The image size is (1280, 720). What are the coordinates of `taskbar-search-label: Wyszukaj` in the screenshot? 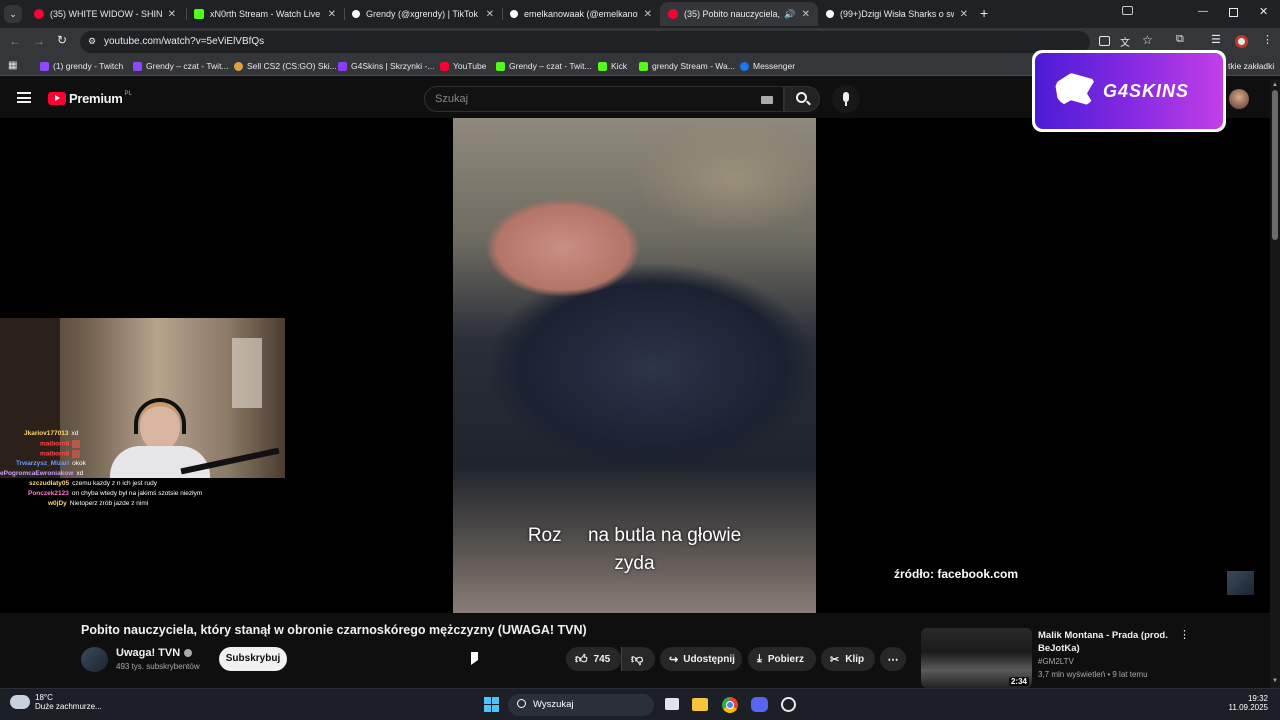 It's located at (553, 704).